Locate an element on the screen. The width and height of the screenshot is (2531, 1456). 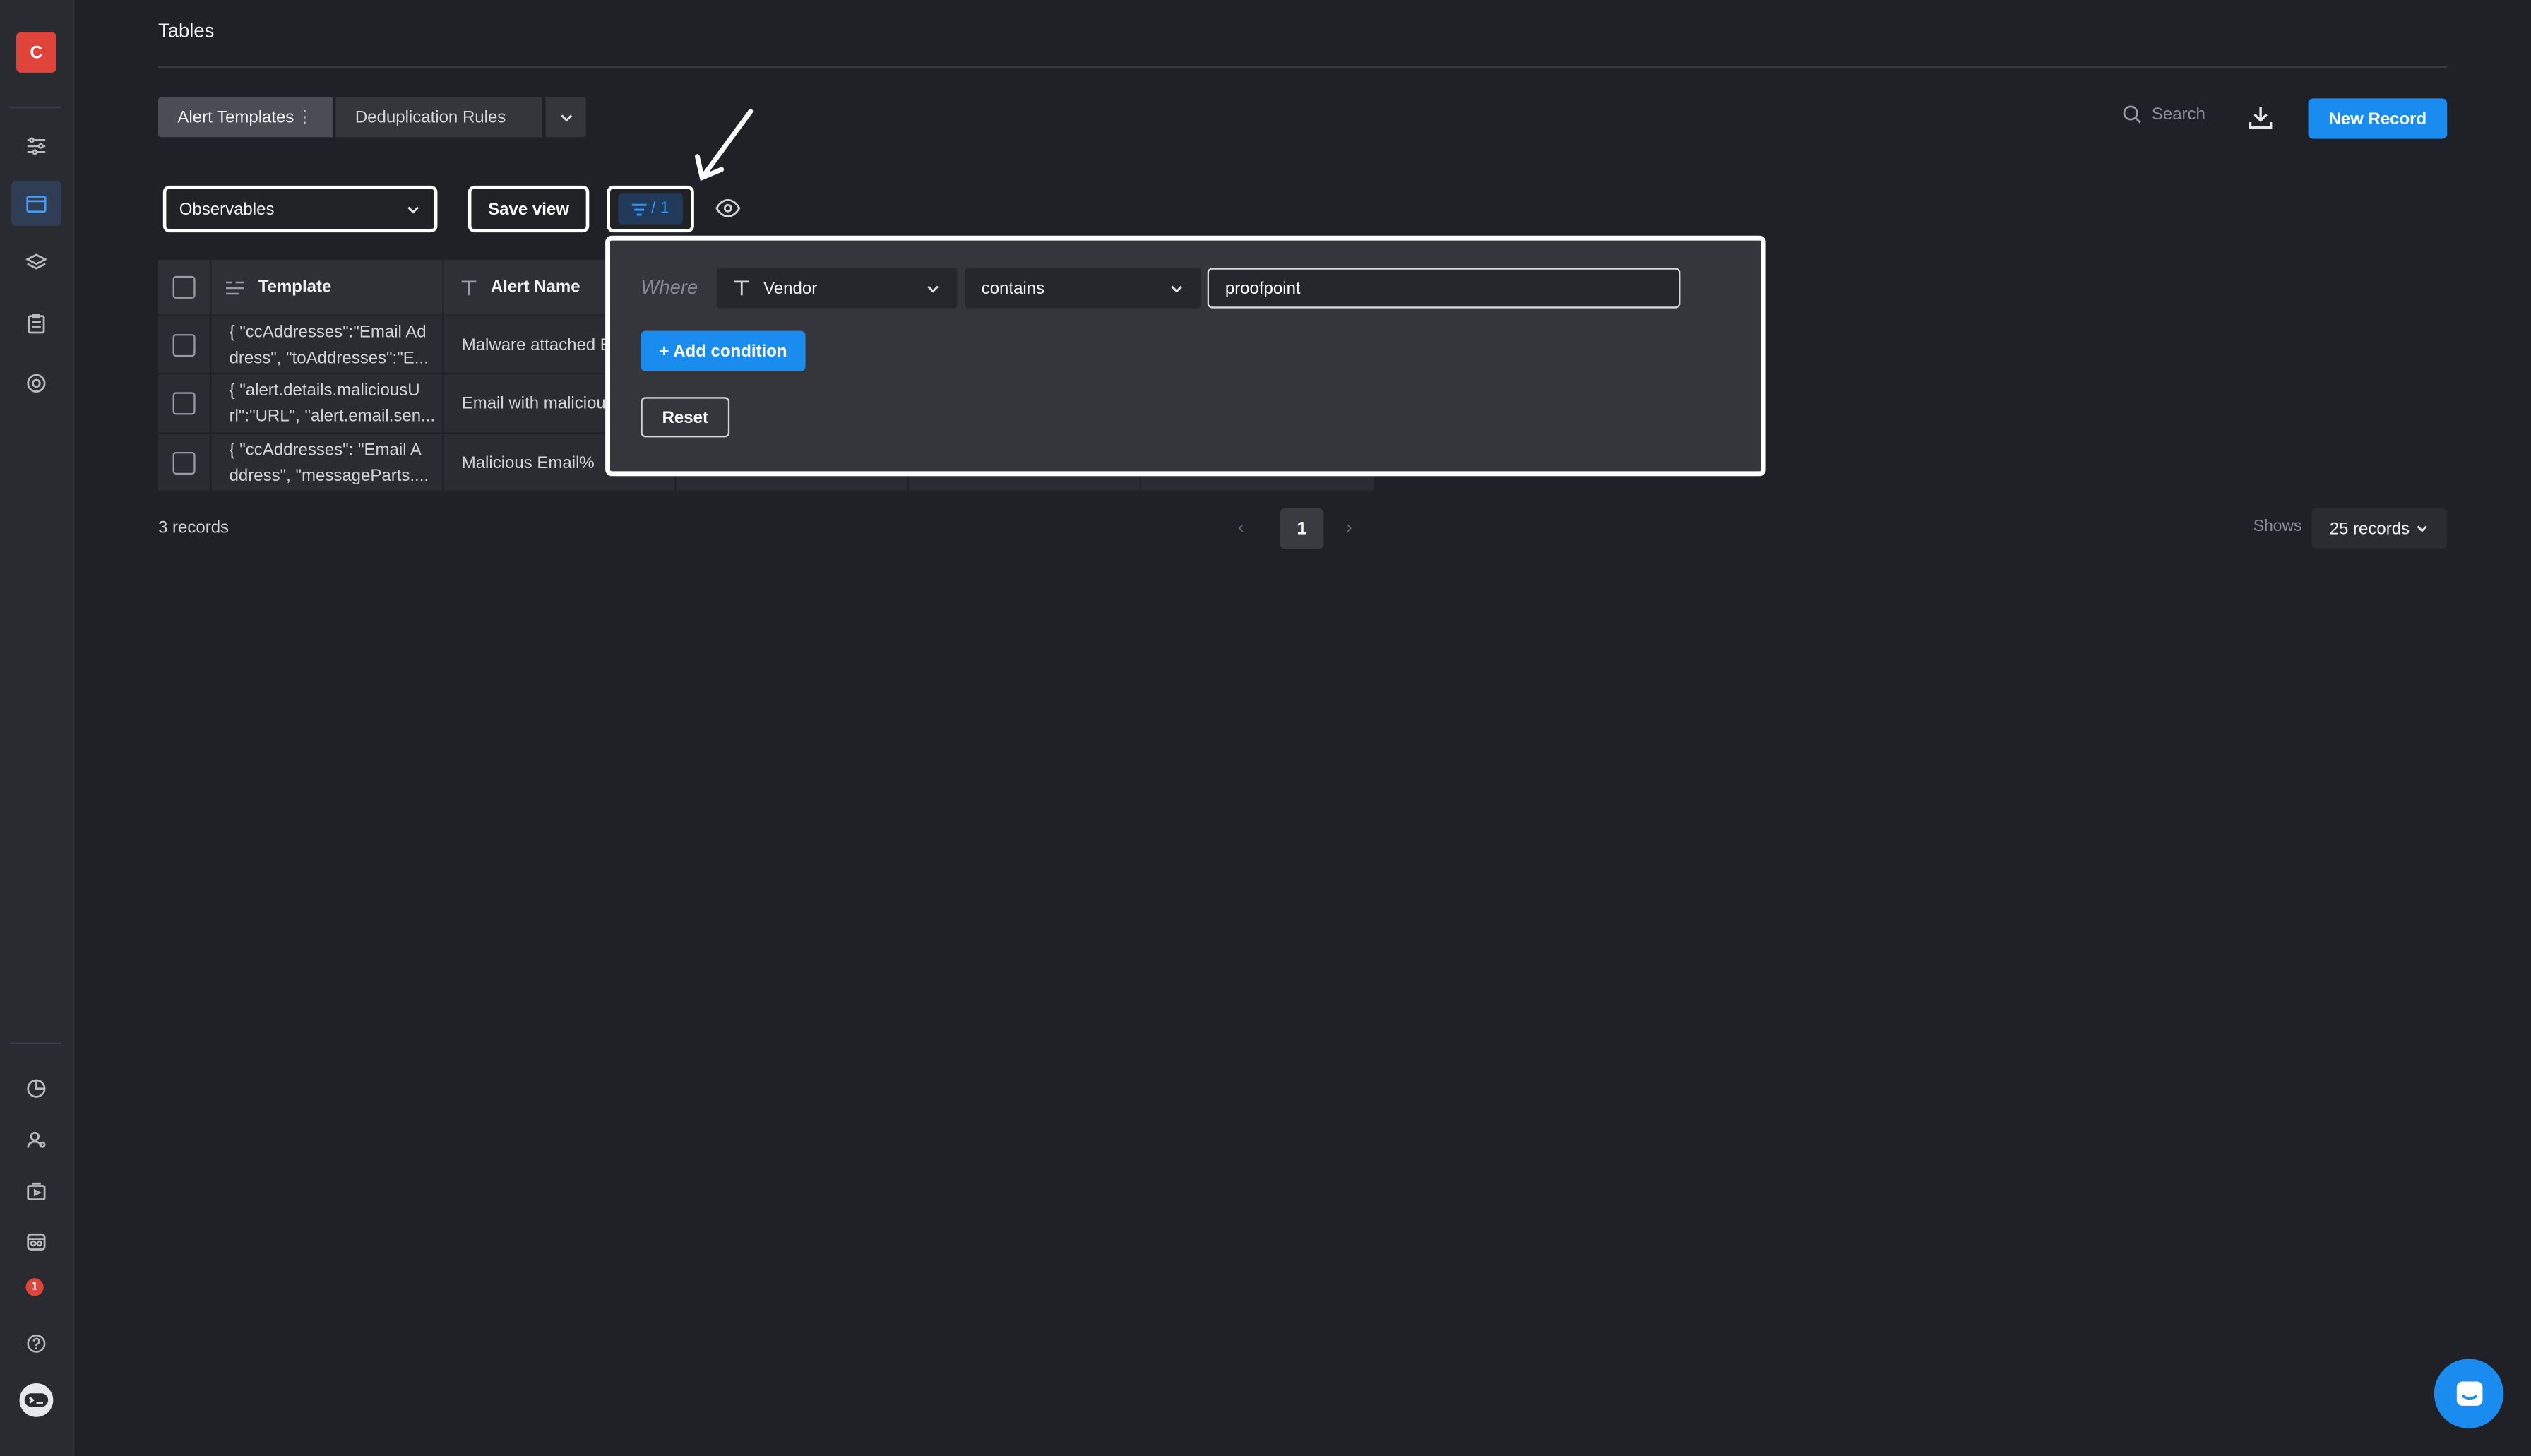
sidebar-item-assistant is located at coordinates (36, 1399).